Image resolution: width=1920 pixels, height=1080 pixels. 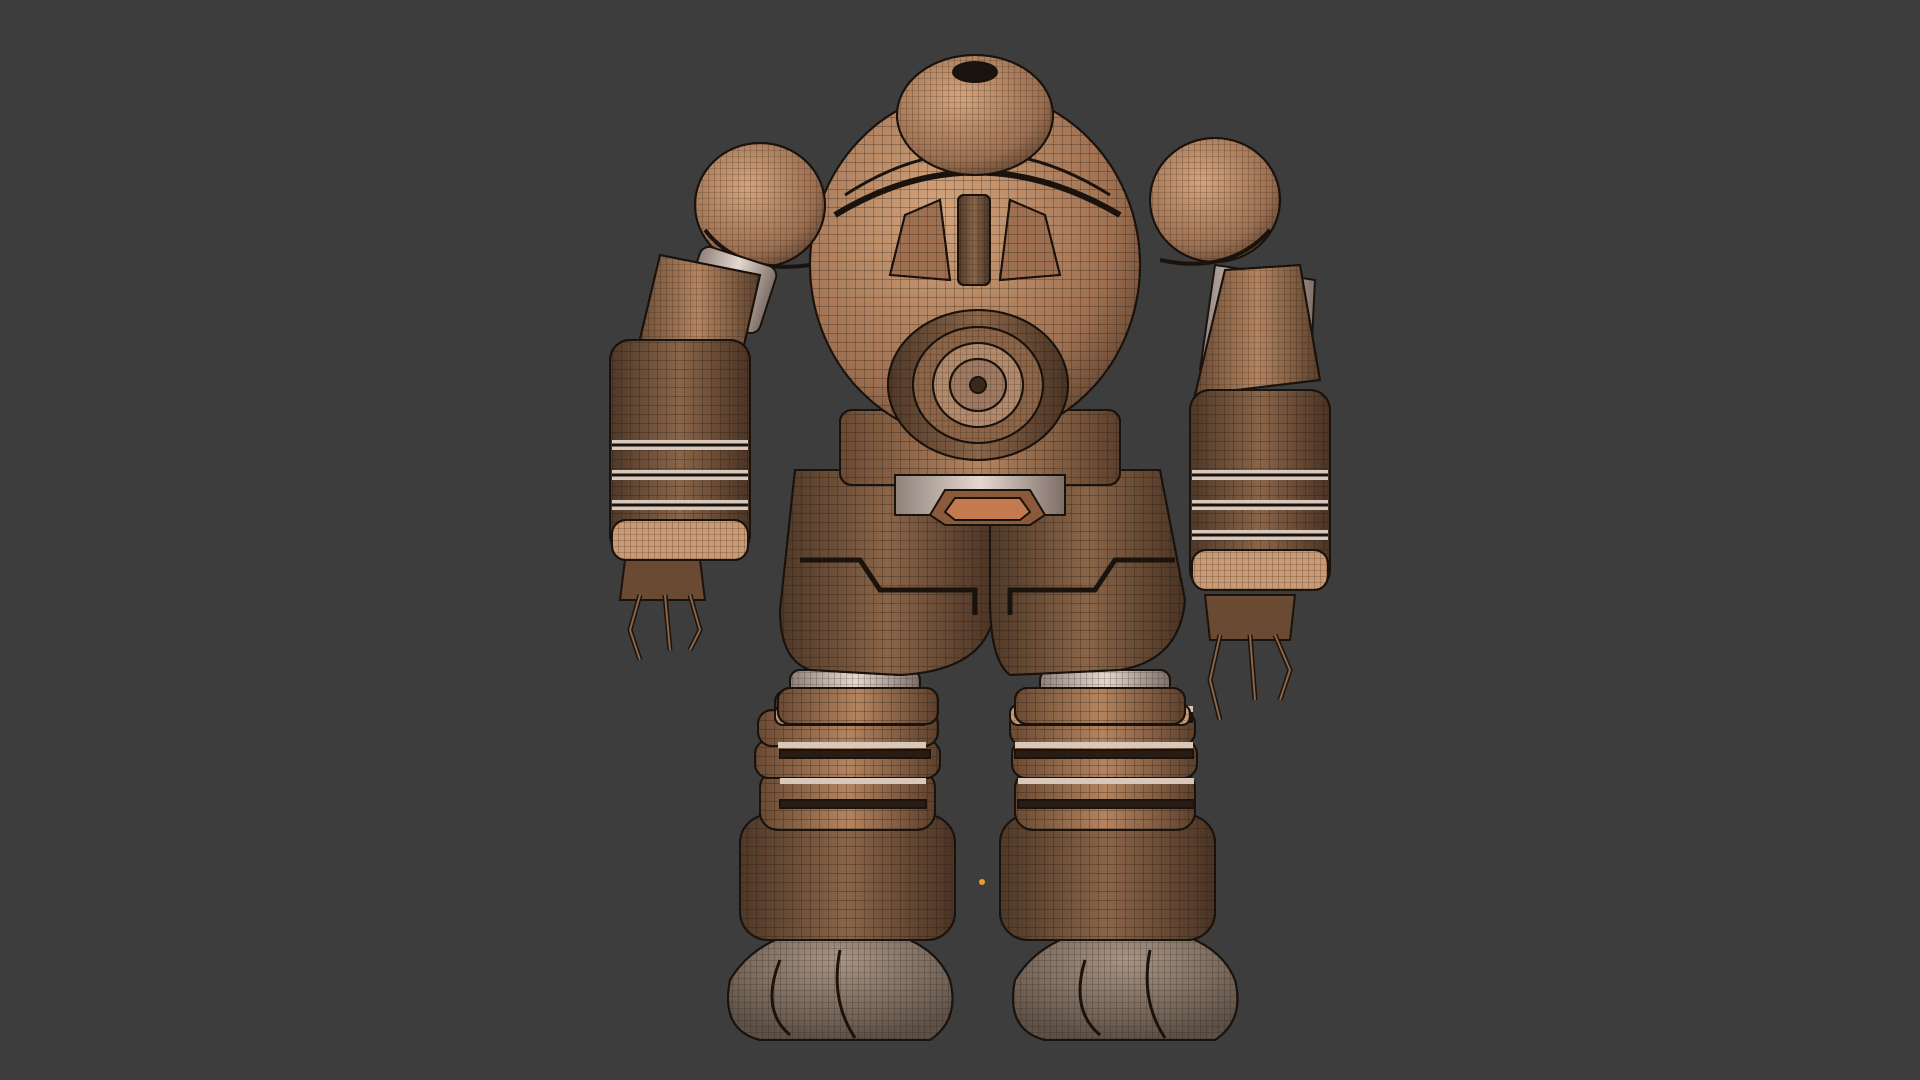 I want to click on right-forearm, so click(x=1260, y=490).